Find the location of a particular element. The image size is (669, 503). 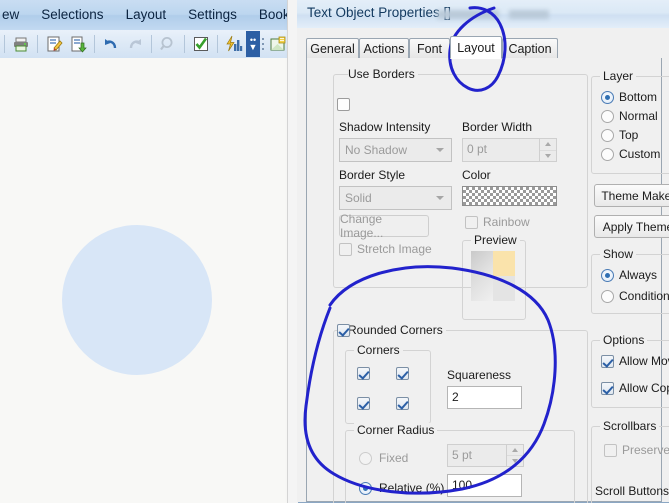

show-group: Show is located at coordinates (630, 280).